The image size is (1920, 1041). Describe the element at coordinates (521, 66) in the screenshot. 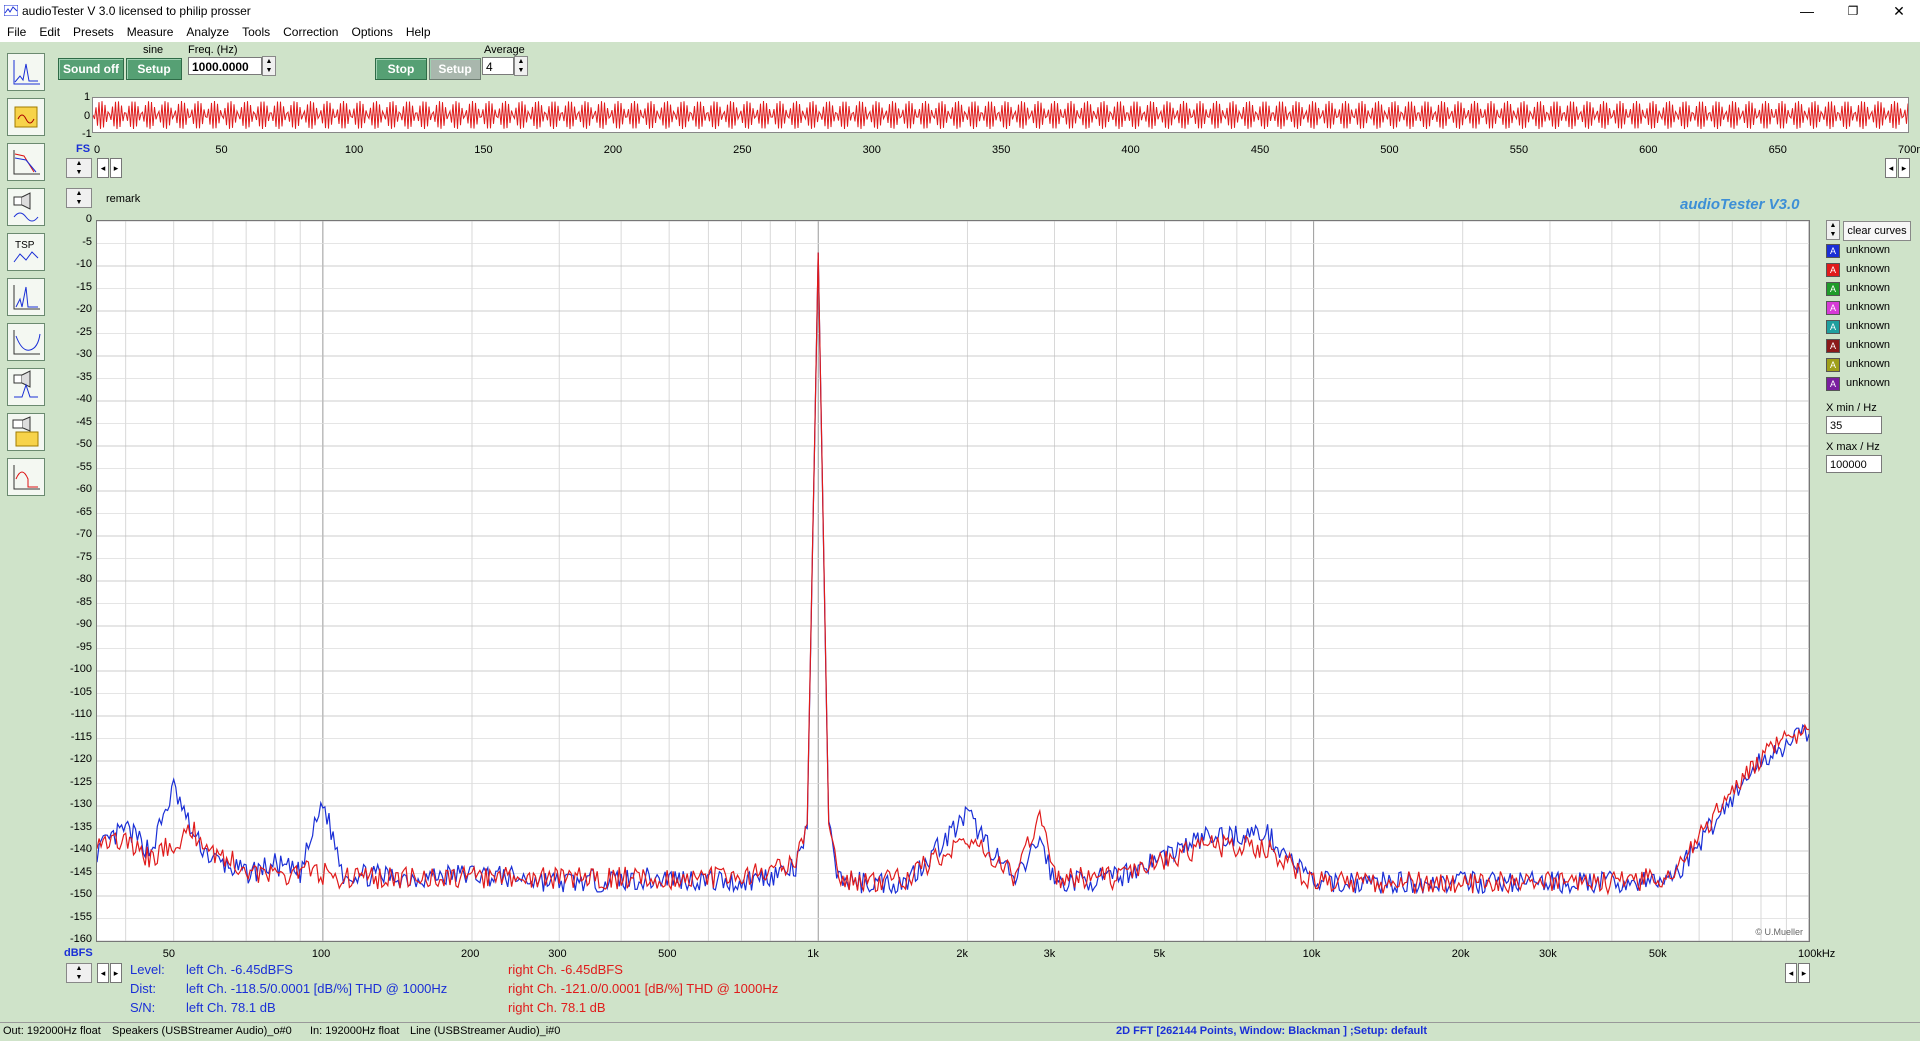

I see `average-spinner: ▲ ▼` at that location.